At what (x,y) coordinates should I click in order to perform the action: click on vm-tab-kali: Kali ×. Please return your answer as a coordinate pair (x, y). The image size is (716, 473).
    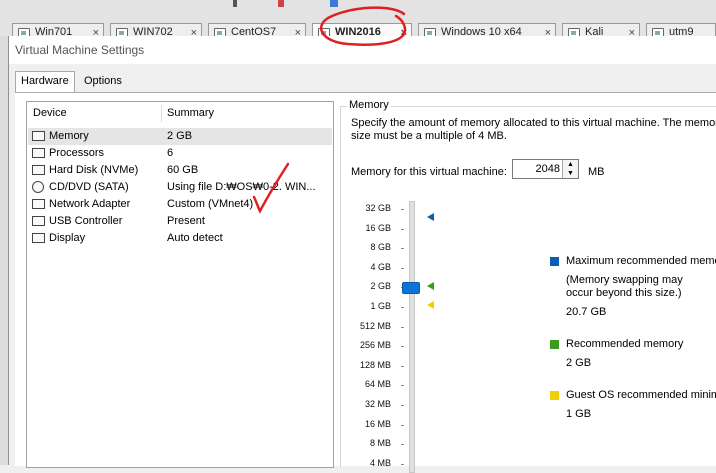
    Looking at the image, I should click on (601, 29).